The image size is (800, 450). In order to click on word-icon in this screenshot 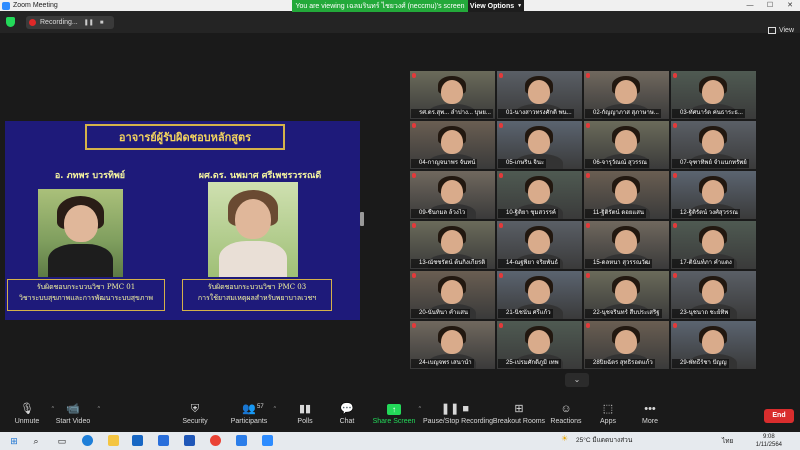, I will do `click(189, 440)`.